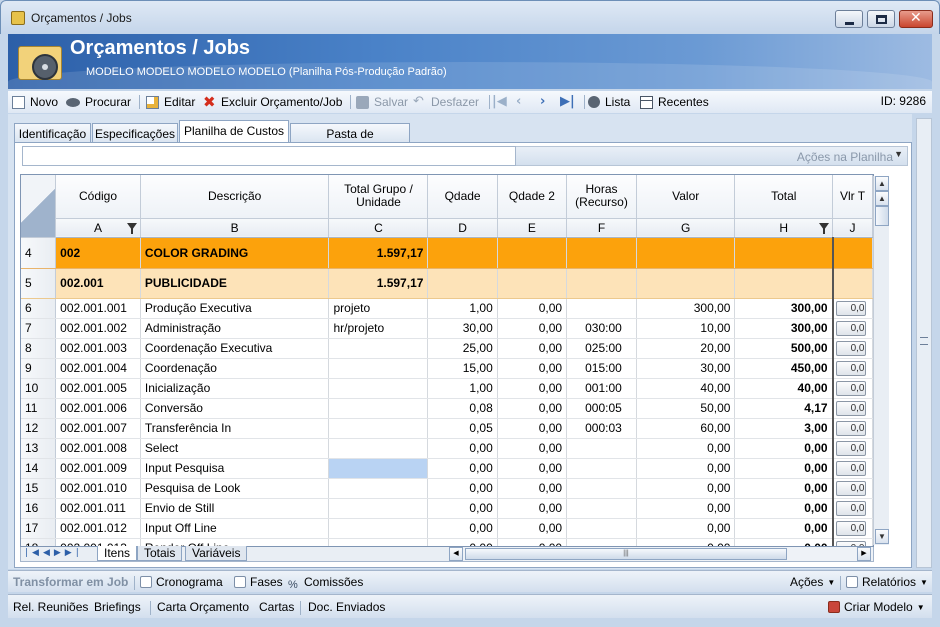 The height and width of the screenshot is (627, 940). I want to click on cell-total: 40,00, so click(784, 388).